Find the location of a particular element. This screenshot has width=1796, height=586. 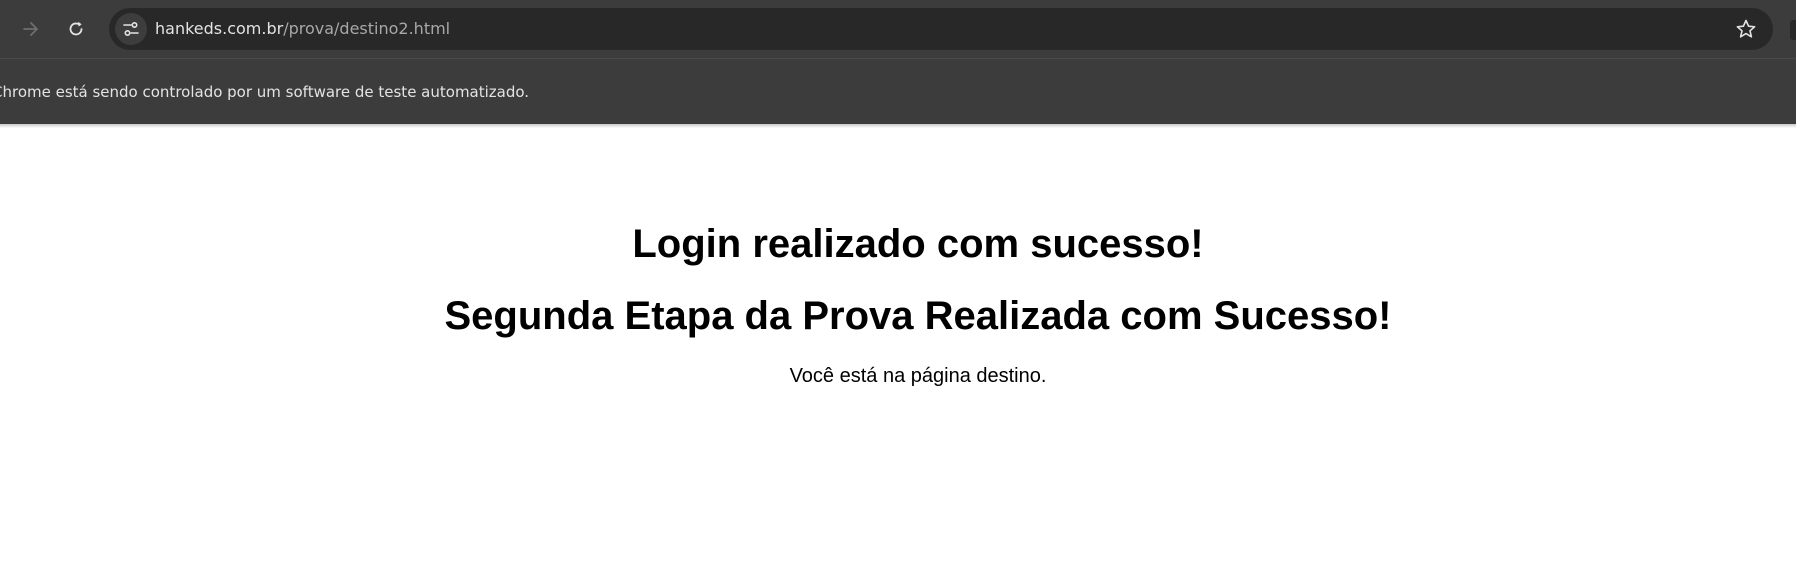

reload-icon is located at coordinates (76, 28).